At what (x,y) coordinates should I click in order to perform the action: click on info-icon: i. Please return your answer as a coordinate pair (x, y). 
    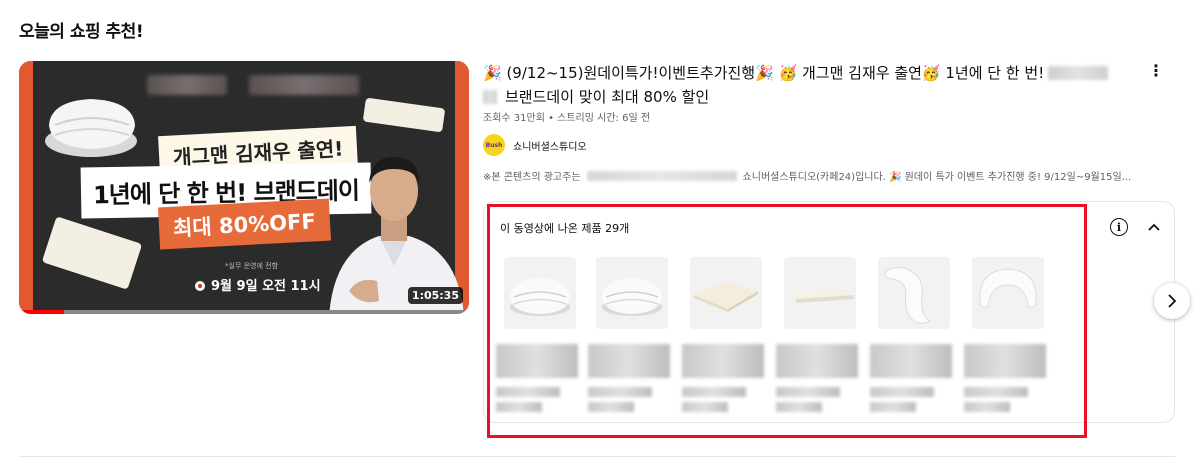
    Looking at the image, I should click on (1119, 227).